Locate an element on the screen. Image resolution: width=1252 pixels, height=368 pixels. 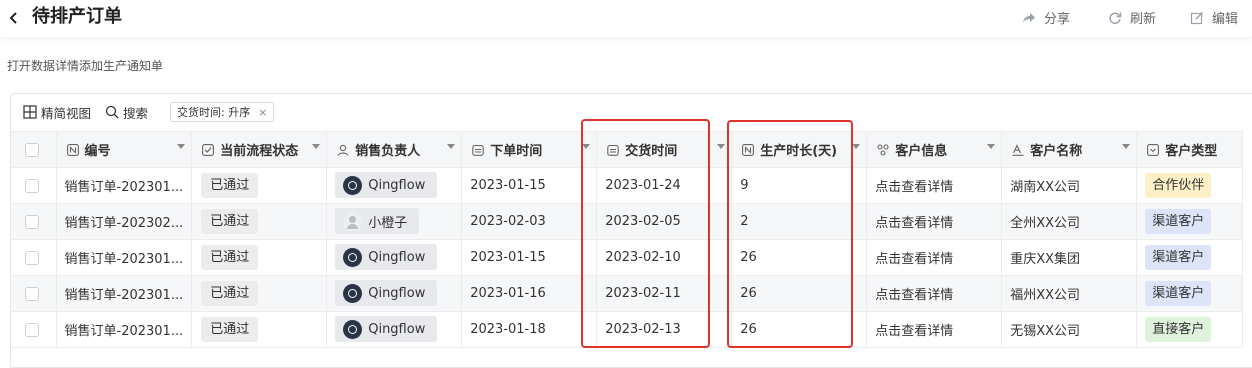
cell-delivery-date: 2023-02-05 is located at coordinates (664, 221).